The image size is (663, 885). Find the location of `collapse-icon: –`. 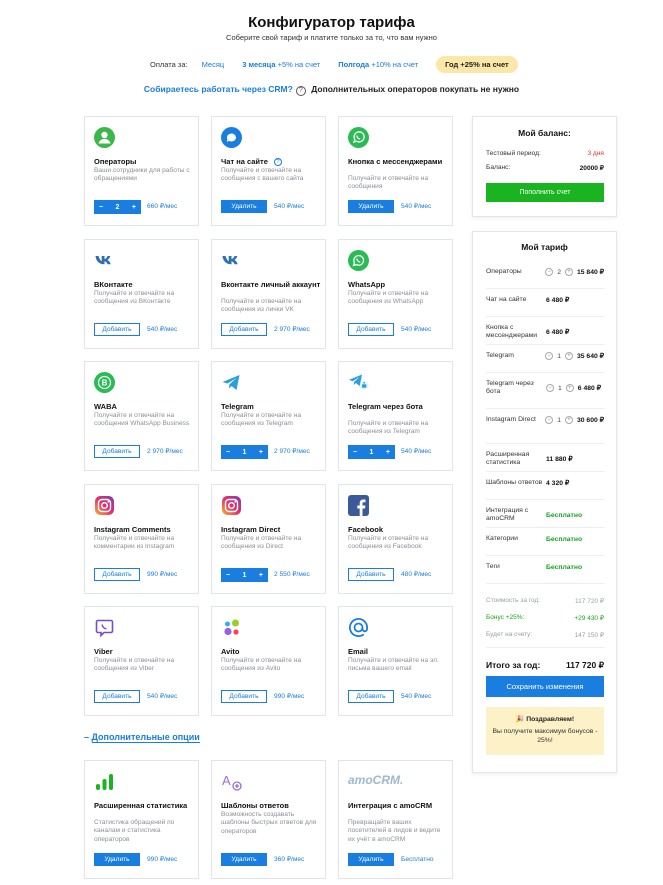

collapse-icon: – is located at coordinates (87, 737).